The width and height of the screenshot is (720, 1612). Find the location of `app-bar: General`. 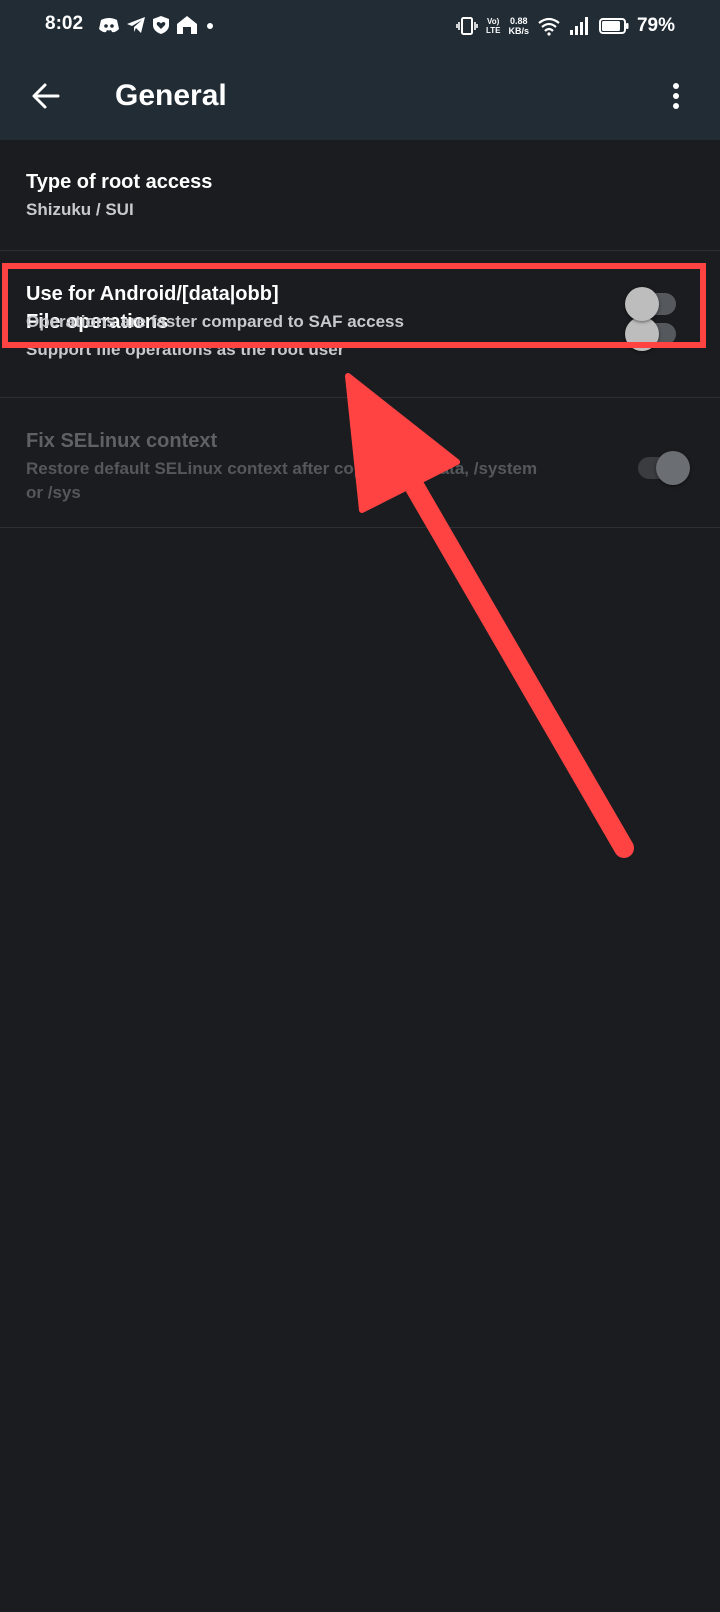

app-bar: General is located at coordinates (360, 96).